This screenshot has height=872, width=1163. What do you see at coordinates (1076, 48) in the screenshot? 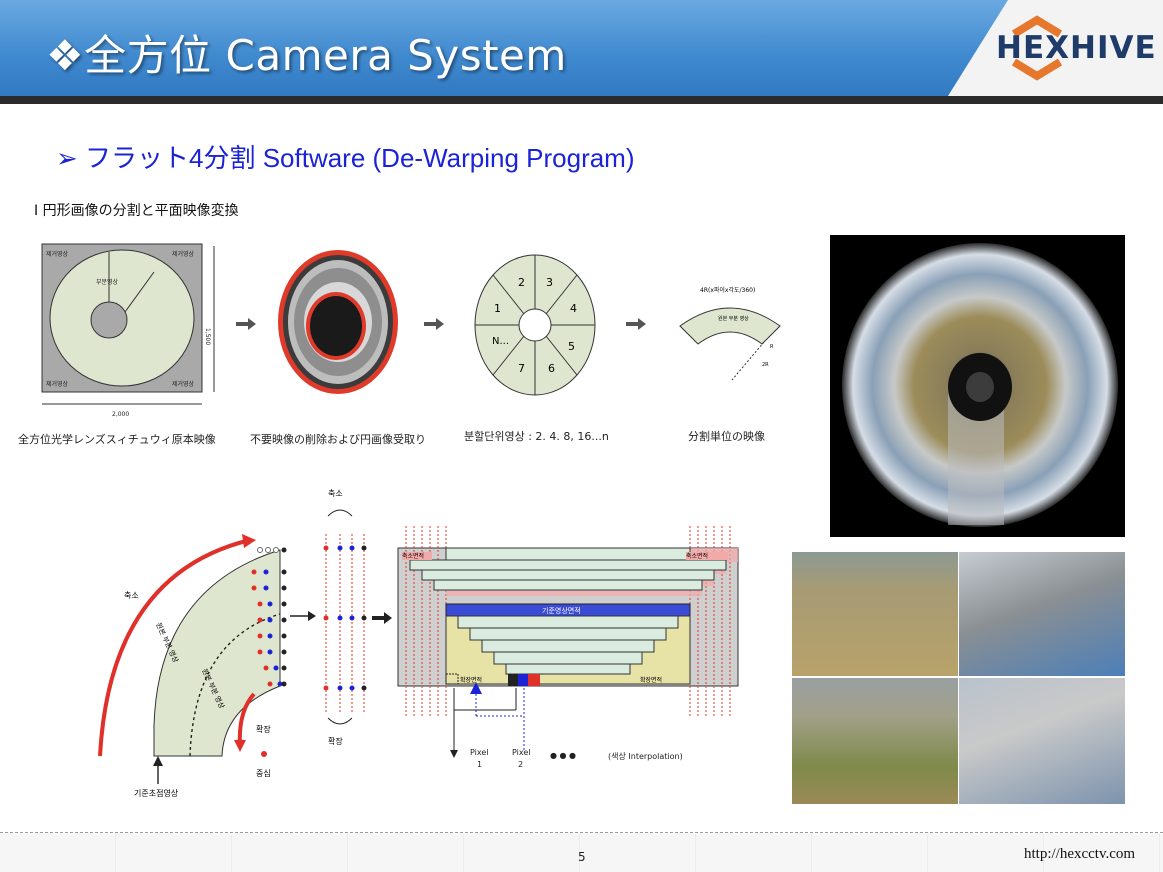
I see `logo-text: HEXHIVE` at bounding box center [1076, 48].